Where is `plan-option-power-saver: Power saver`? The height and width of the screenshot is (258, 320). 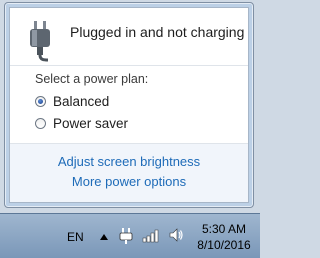
plan-option-power-saver: Power saver is located at coordinates (81, 123).